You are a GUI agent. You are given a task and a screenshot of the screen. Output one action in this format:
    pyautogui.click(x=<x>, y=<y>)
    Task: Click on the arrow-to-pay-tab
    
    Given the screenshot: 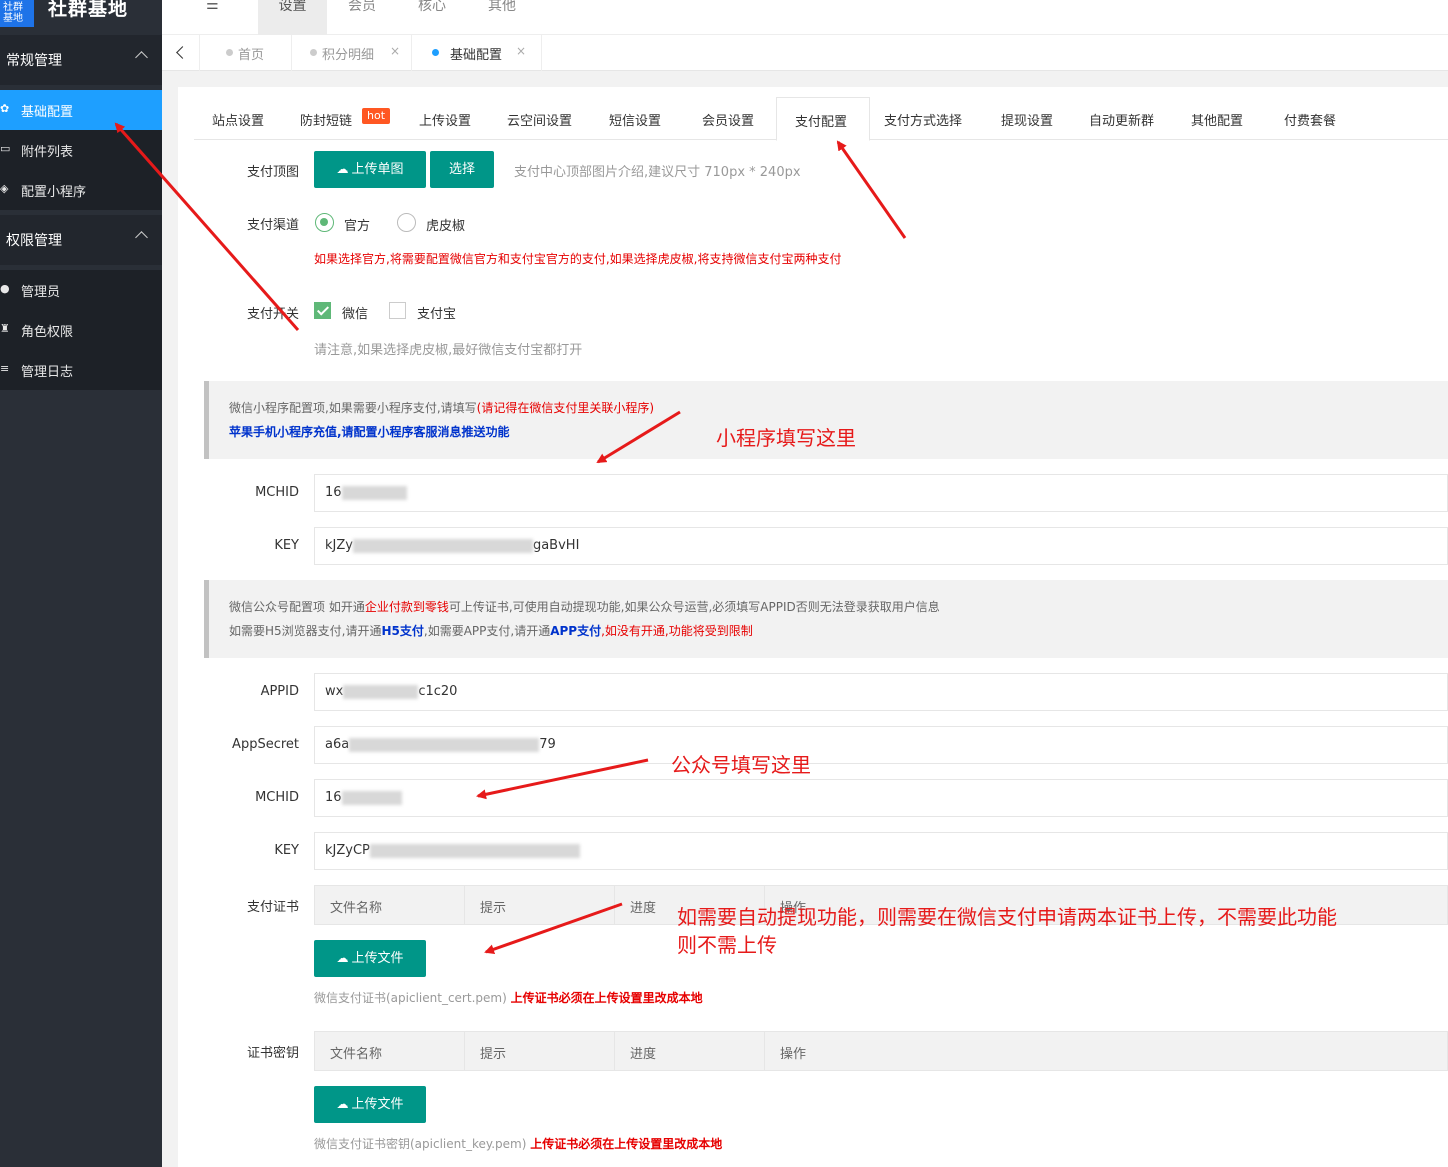 What is the action you would take?
    pyautogui.click(x=871, y=189)
    